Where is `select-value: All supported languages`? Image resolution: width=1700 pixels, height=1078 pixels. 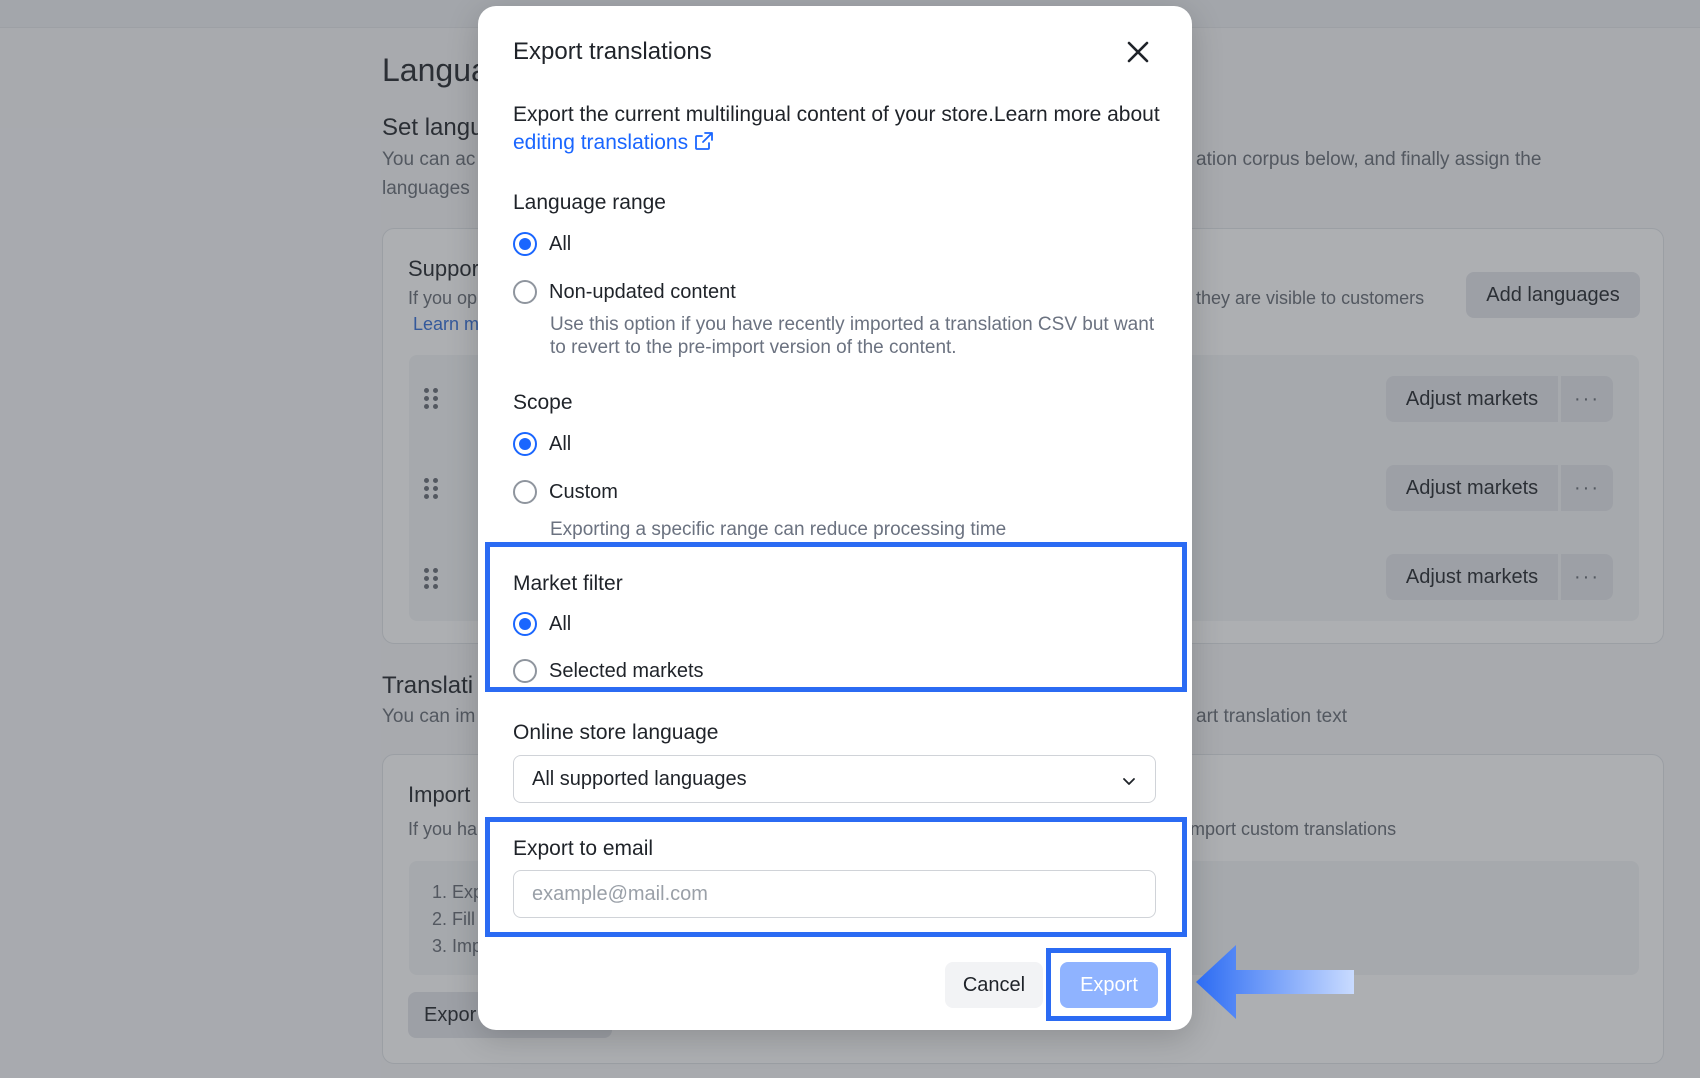 select-value: All supported languages is located at coordinates (639, 778).